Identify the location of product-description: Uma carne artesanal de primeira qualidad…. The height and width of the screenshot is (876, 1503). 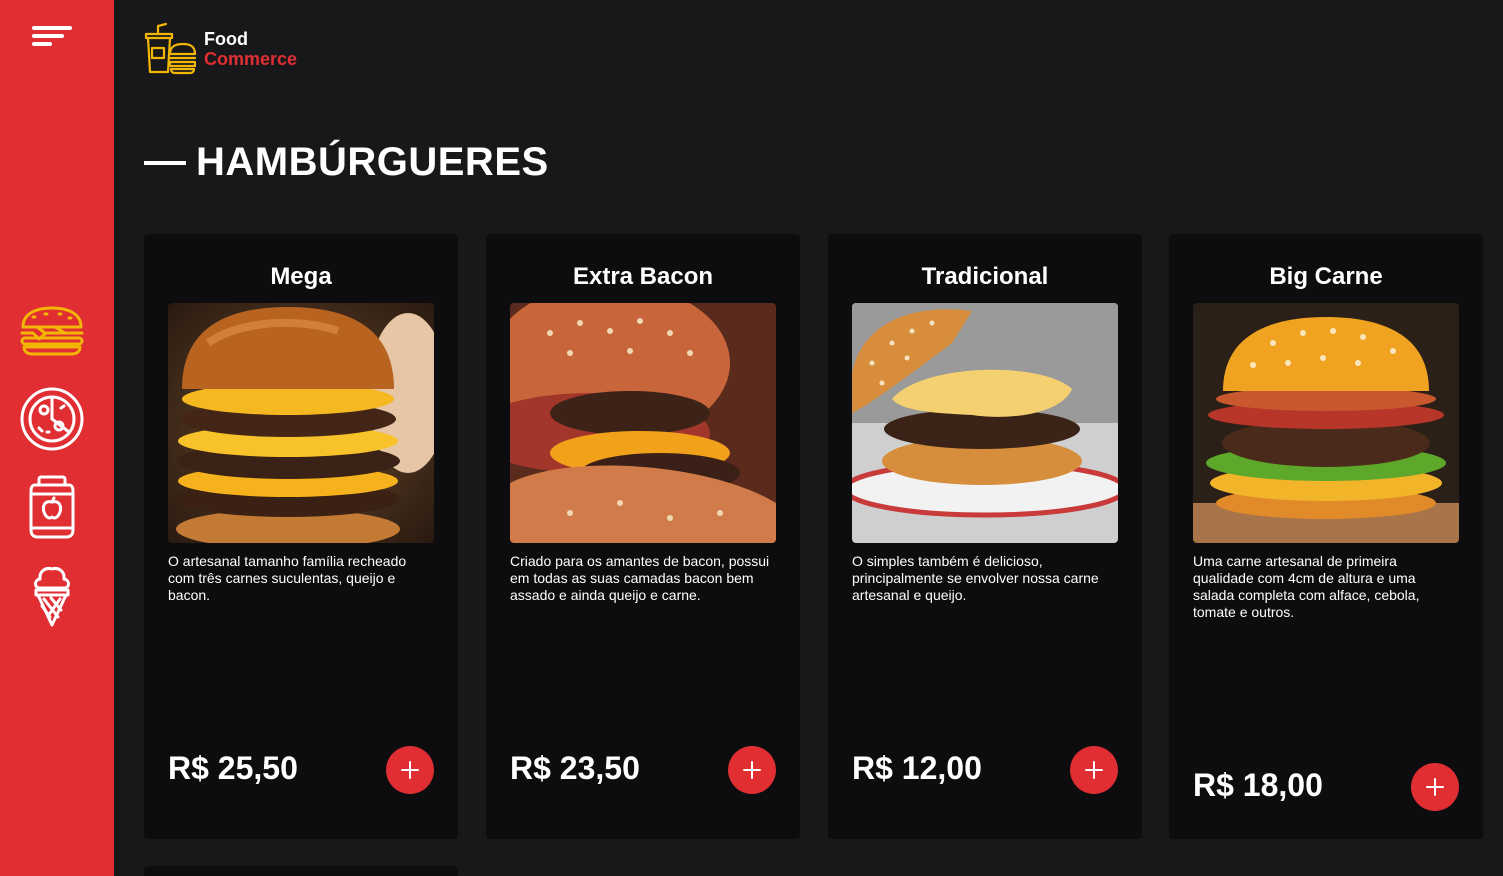
(1306, 586).